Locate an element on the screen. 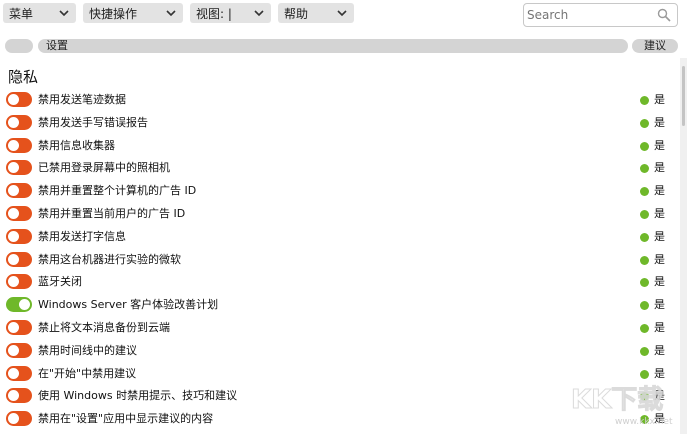 This screenshot has height=434, width=687. menu-dropdown: 菜单 is located at coordinates (39, 13).